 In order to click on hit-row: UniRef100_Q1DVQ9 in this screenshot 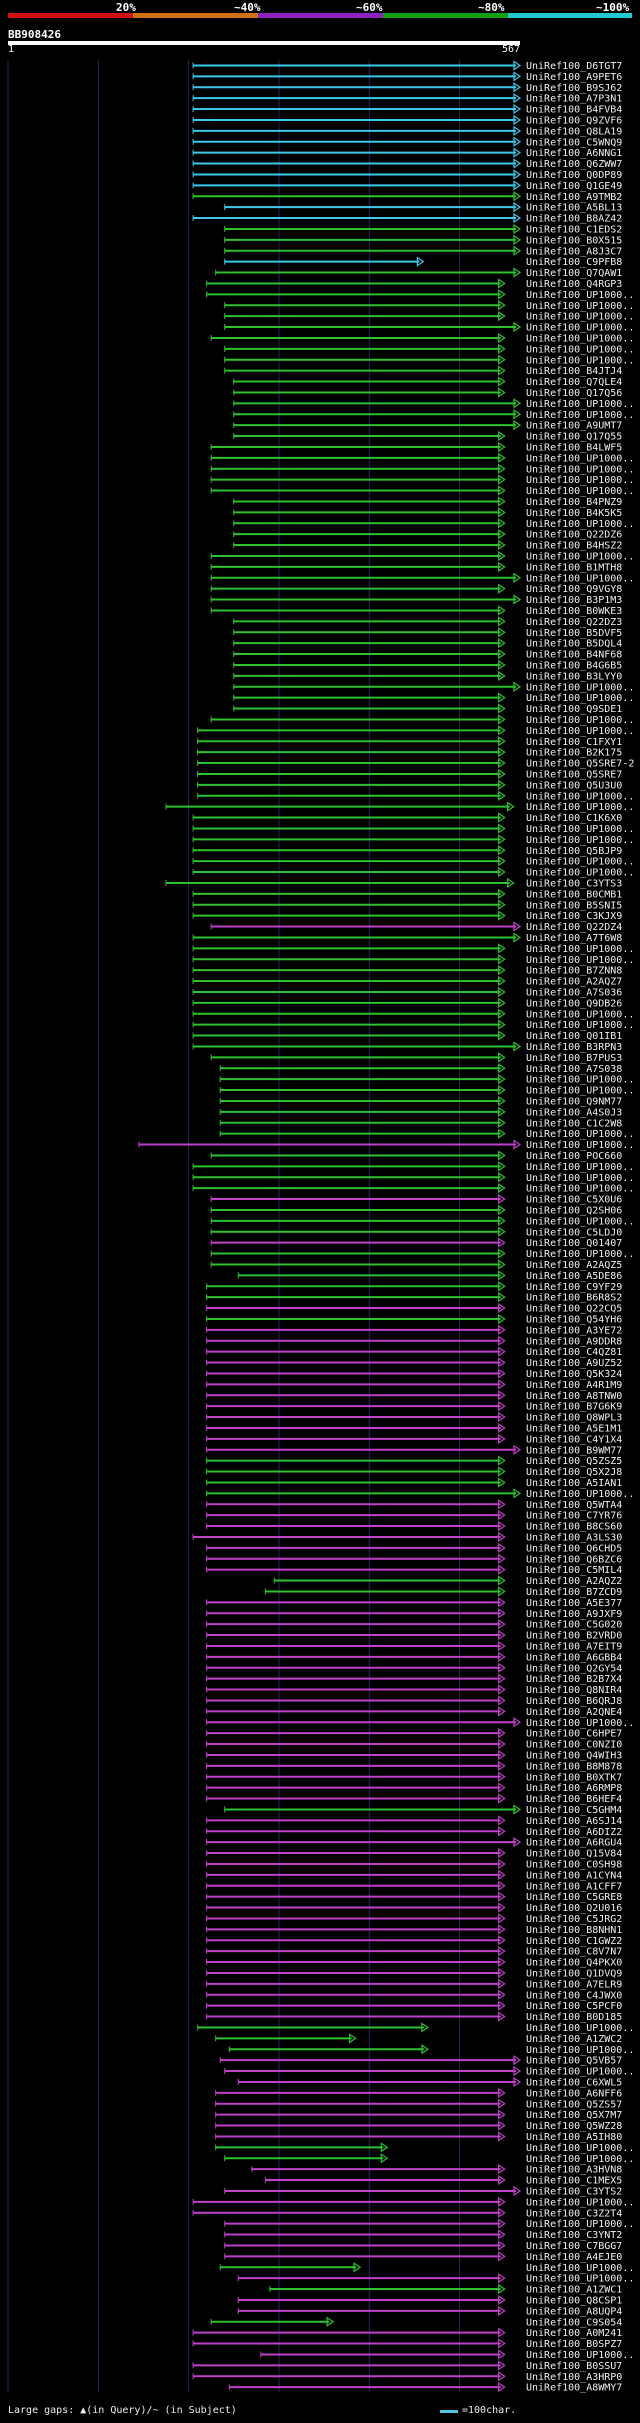, I will do `click(414, 1973)`.